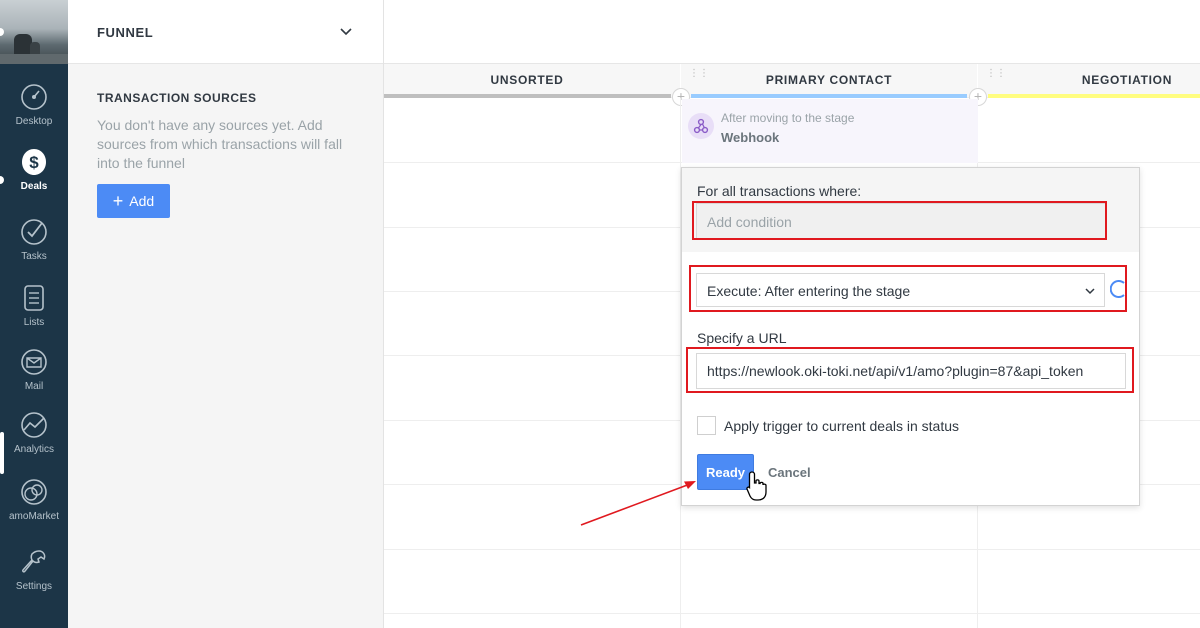 Image resolution: width=1200 pixels, height=628 pixels. Describe the element at coordinates (34, 256) in the screenshot. I see `nav-label-tasks: Tasks` at that location.